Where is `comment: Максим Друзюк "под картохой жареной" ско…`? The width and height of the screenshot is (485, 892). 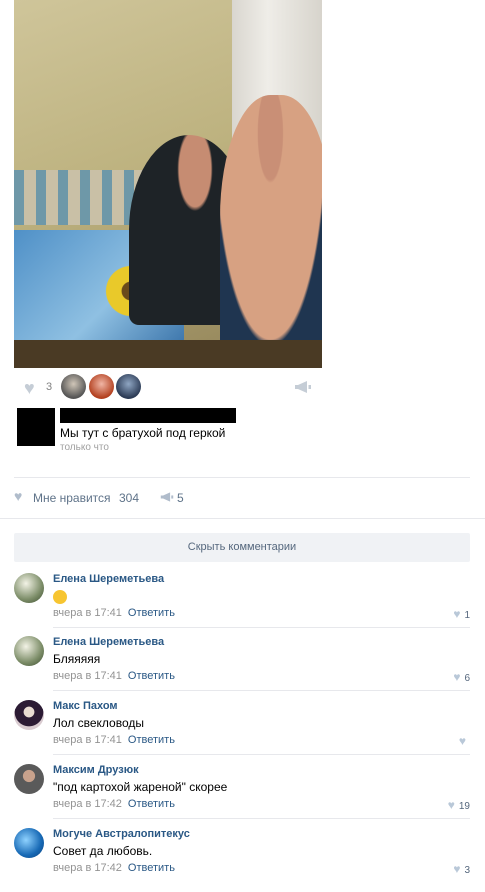 comment: Максим Друзюк "под картохой жареной" ско… is located at coordinates (242, 796).